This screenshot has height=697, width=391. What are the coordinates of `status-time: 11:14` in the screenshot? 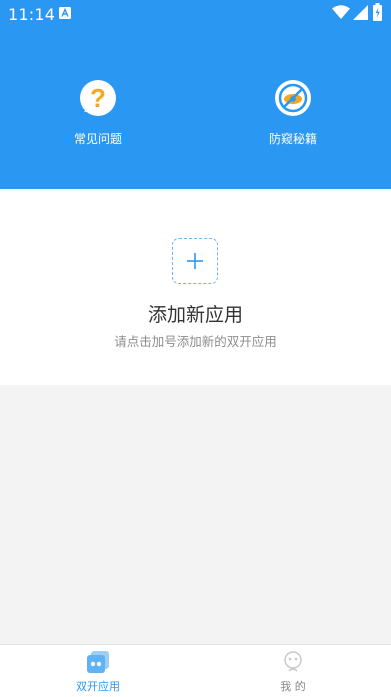 It's located at (32, 14).